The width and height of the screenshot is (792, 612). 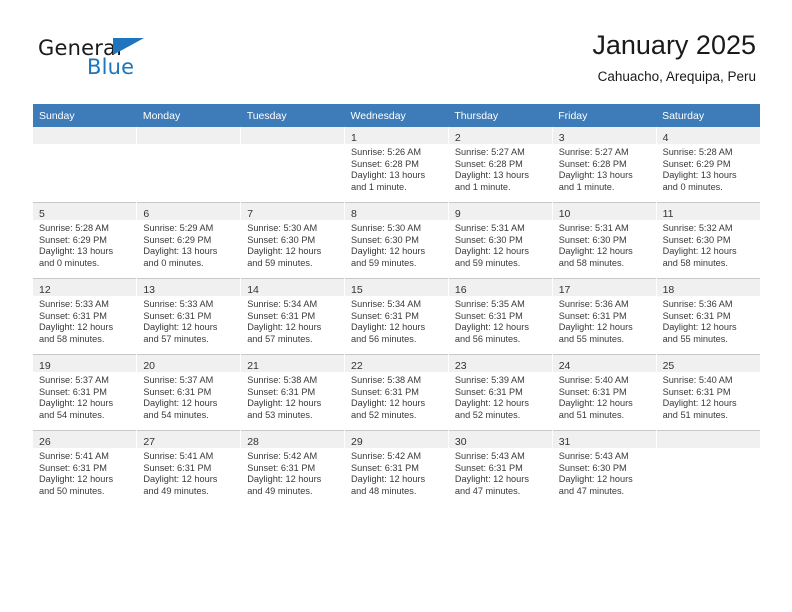 What do you see at coordinates (708, 287) in the screenshot?
I see `day-number-band: 18` at bounding box center [708, 287].